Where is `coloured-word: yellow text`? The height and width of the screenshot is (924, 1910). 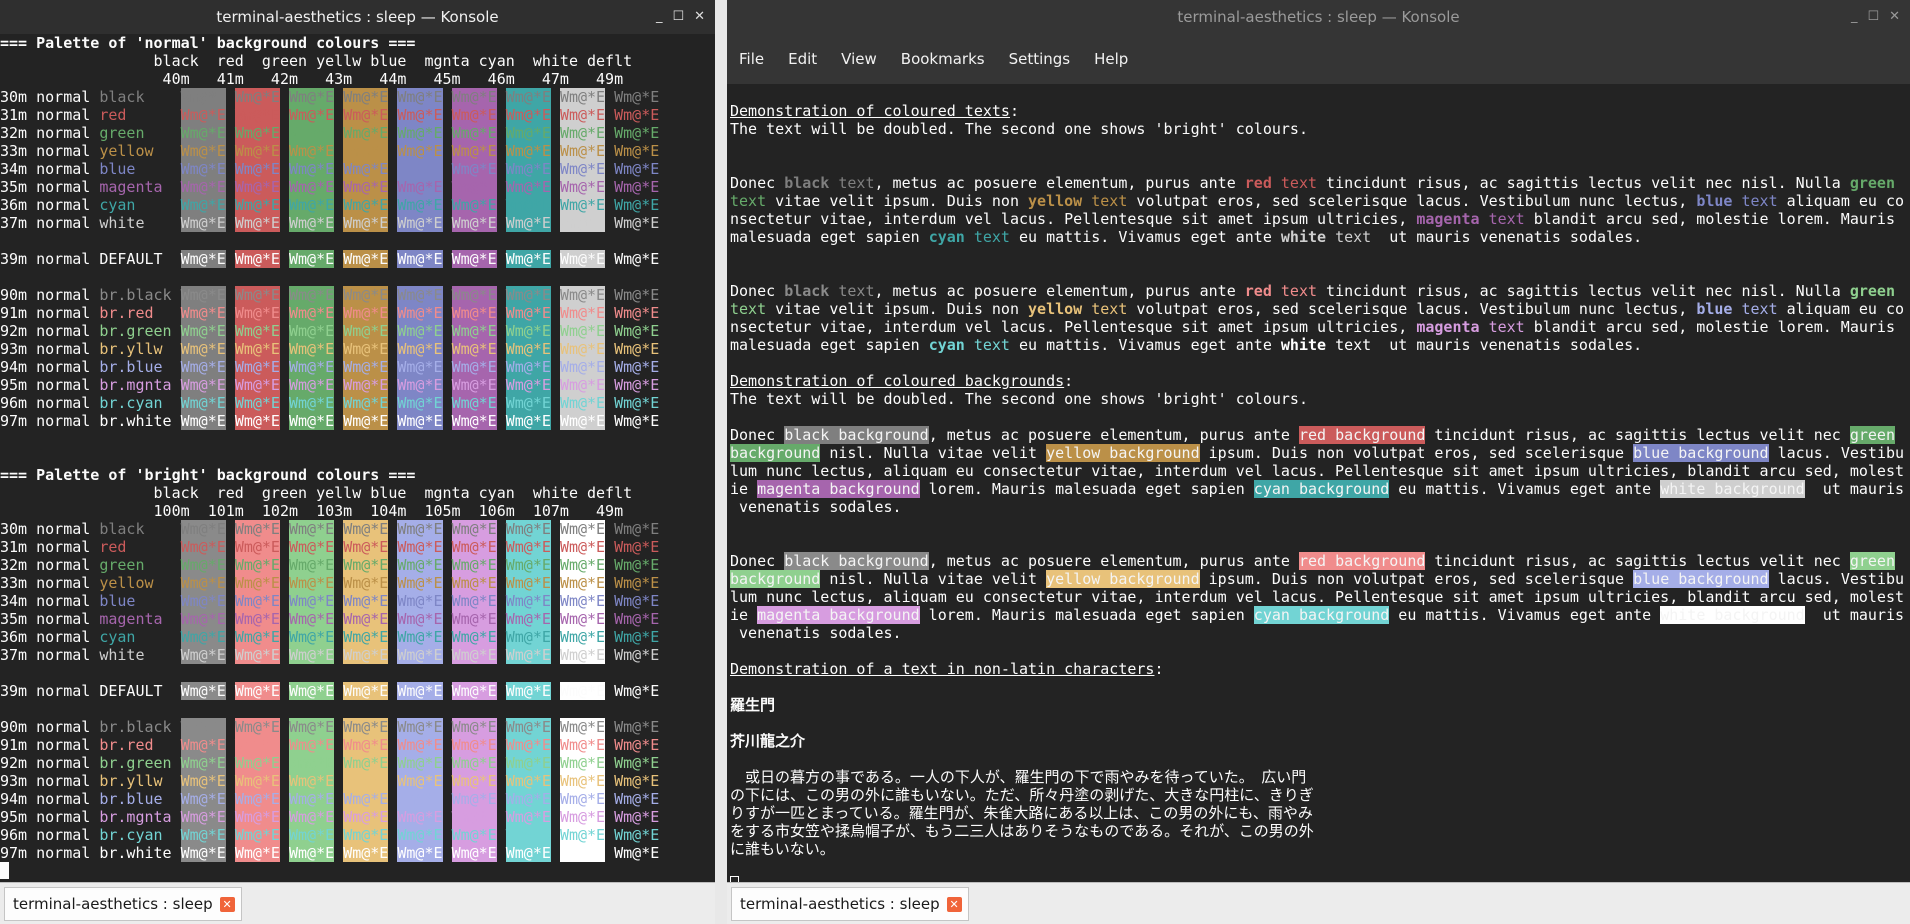 coloured-word: yellow text is located at coordinates (1077, 201).